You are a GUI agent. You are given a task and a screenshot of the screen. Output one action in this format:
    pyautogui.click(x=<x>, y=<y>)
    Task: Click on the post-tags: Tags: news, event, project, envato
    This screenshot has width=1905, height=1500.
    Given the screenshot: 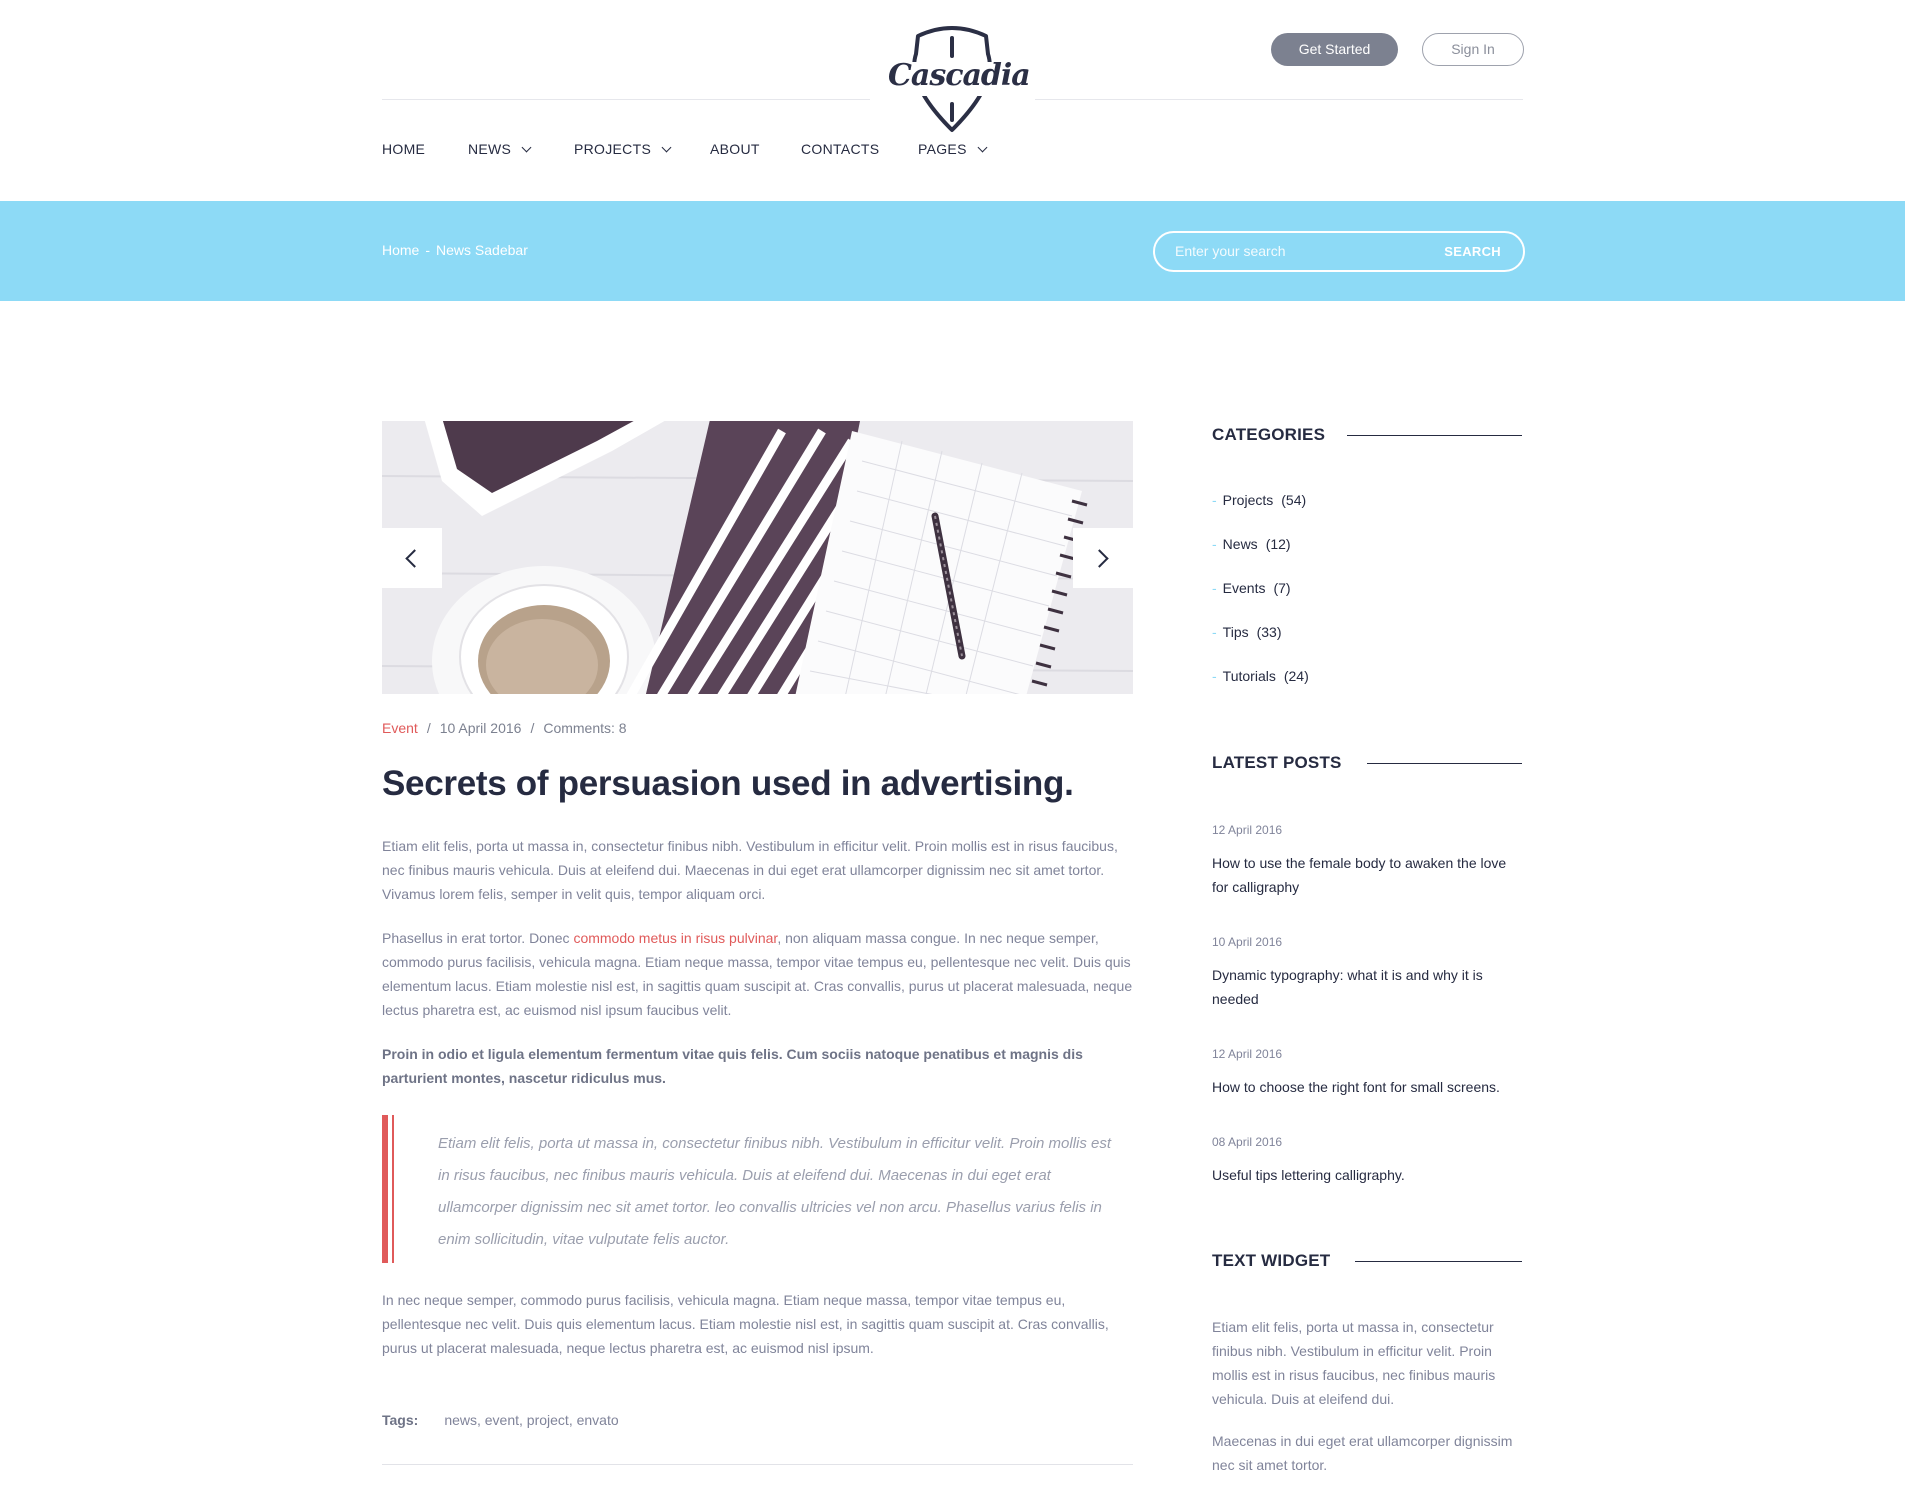 What is the action you would take?
    pyautogui.click(x=500, y=1420)
    